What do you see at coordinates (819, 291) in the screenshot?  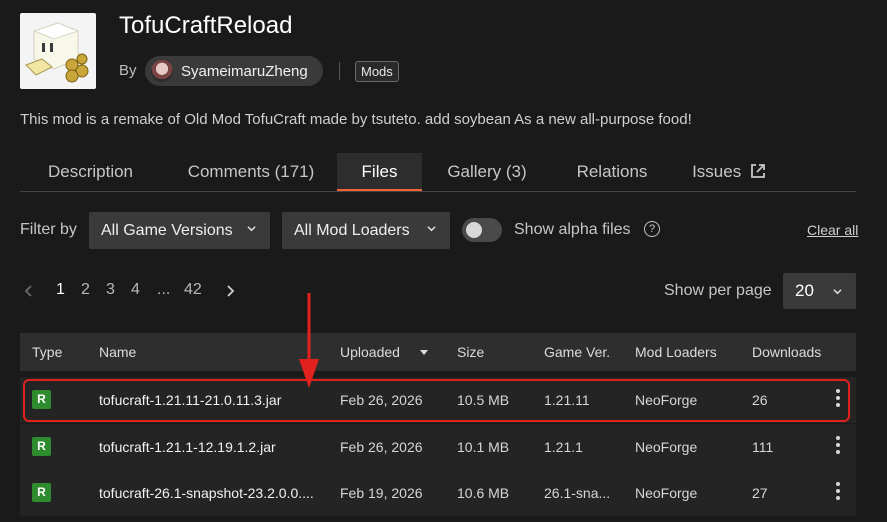 I see `per-page-select: 20` at bounding box center [819, 291].